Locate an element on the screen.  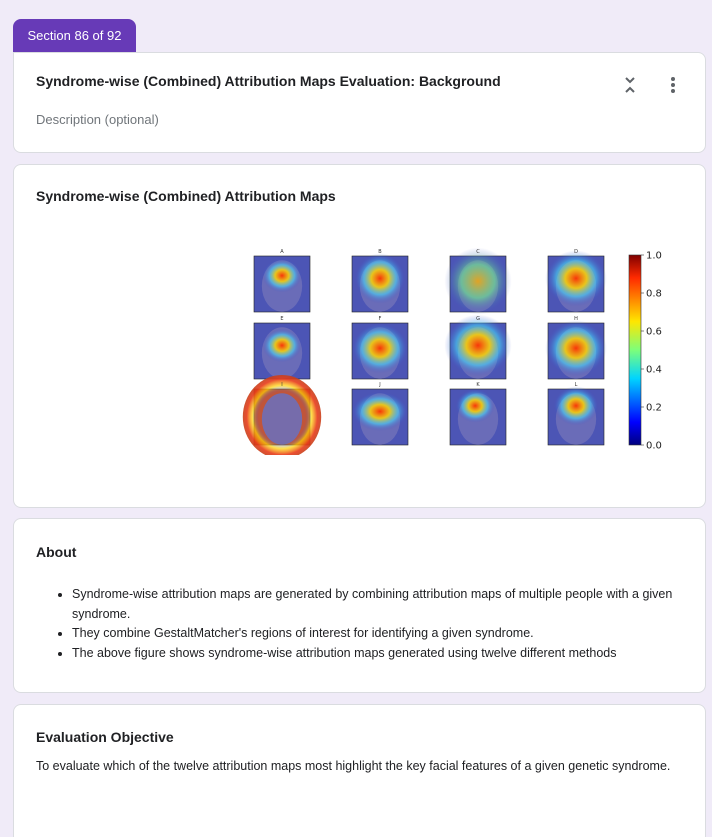
colorbar is located at coordinates (635, 350).